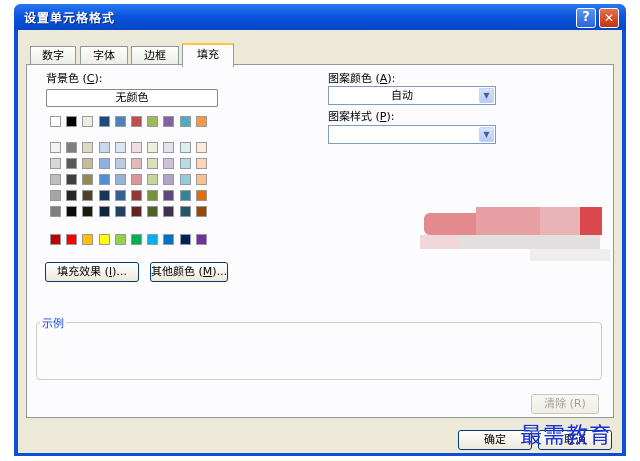  I want to click on help-button: ?, so click(586, 18).